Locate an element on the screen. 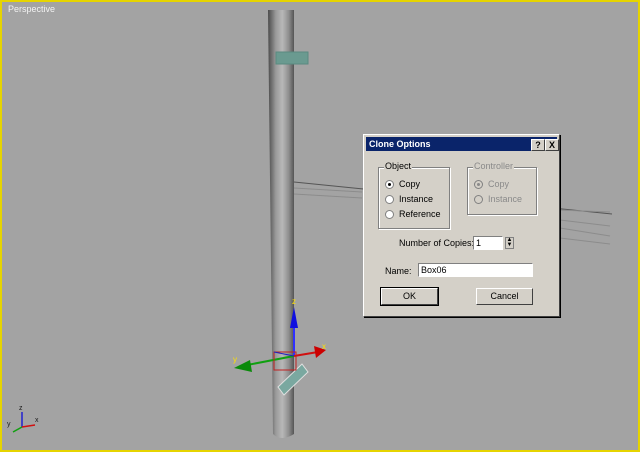 The height and width of the screenshot is (452, 640). radio-object-instance: Instance is located at coordinates (409, 199).